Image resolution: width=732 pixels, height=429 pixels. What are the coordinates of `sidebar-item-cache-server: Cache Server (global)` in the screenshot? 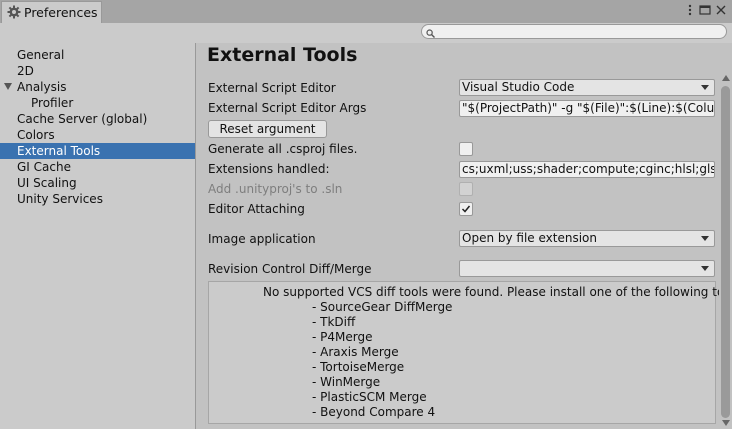 It's located at (97, 119).